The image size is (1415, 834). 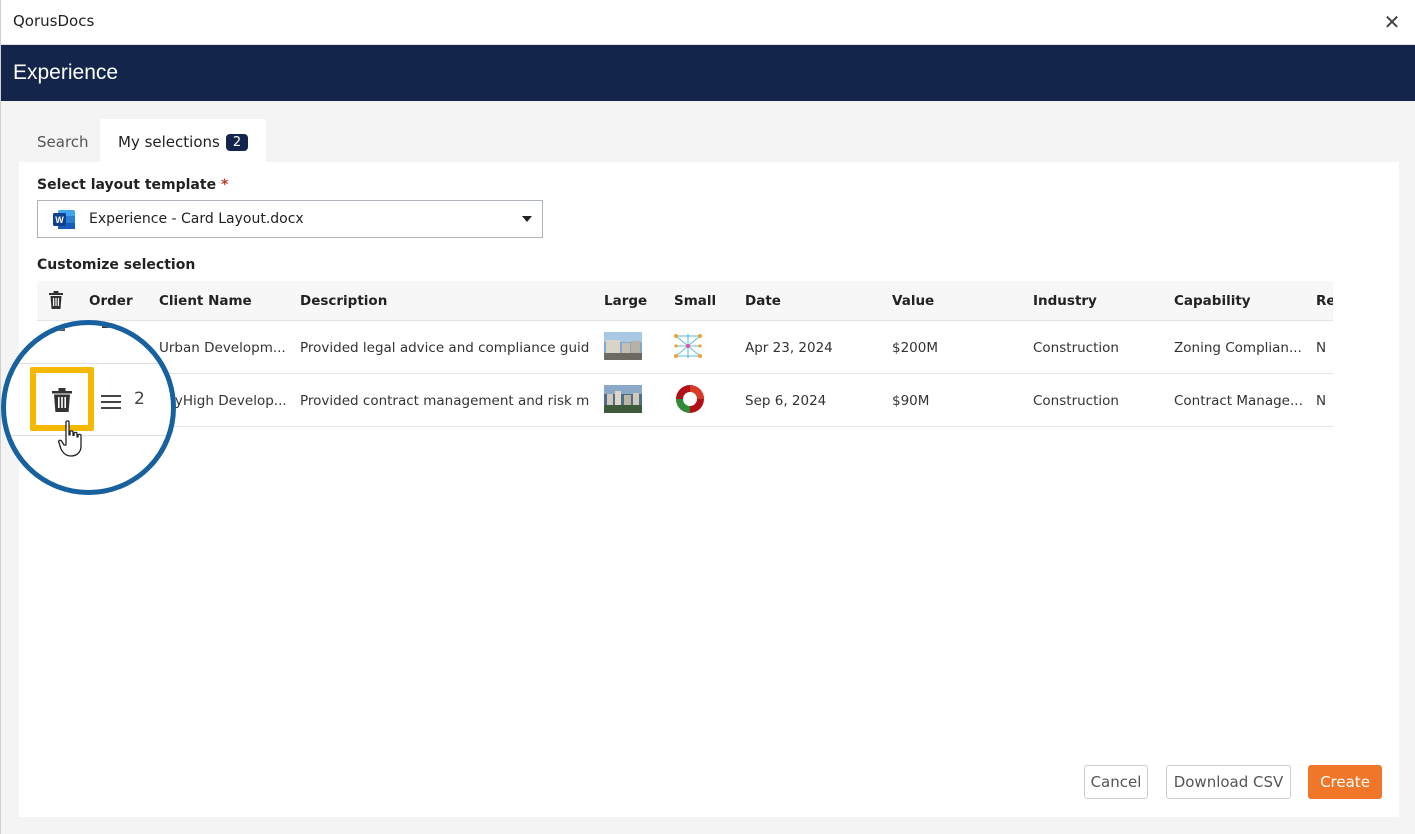 I want to click on tab-search-label: Search, so click(x=63, y=142).